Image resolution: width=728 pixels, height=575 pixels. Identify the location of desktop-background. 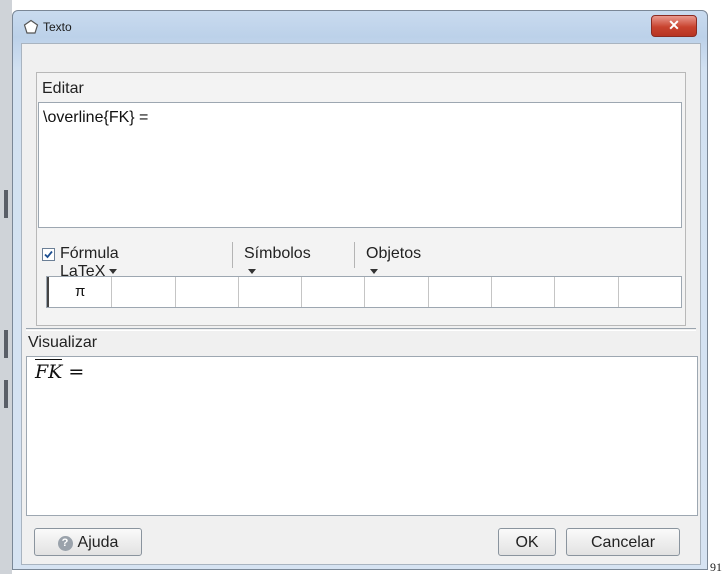
(6, 287).